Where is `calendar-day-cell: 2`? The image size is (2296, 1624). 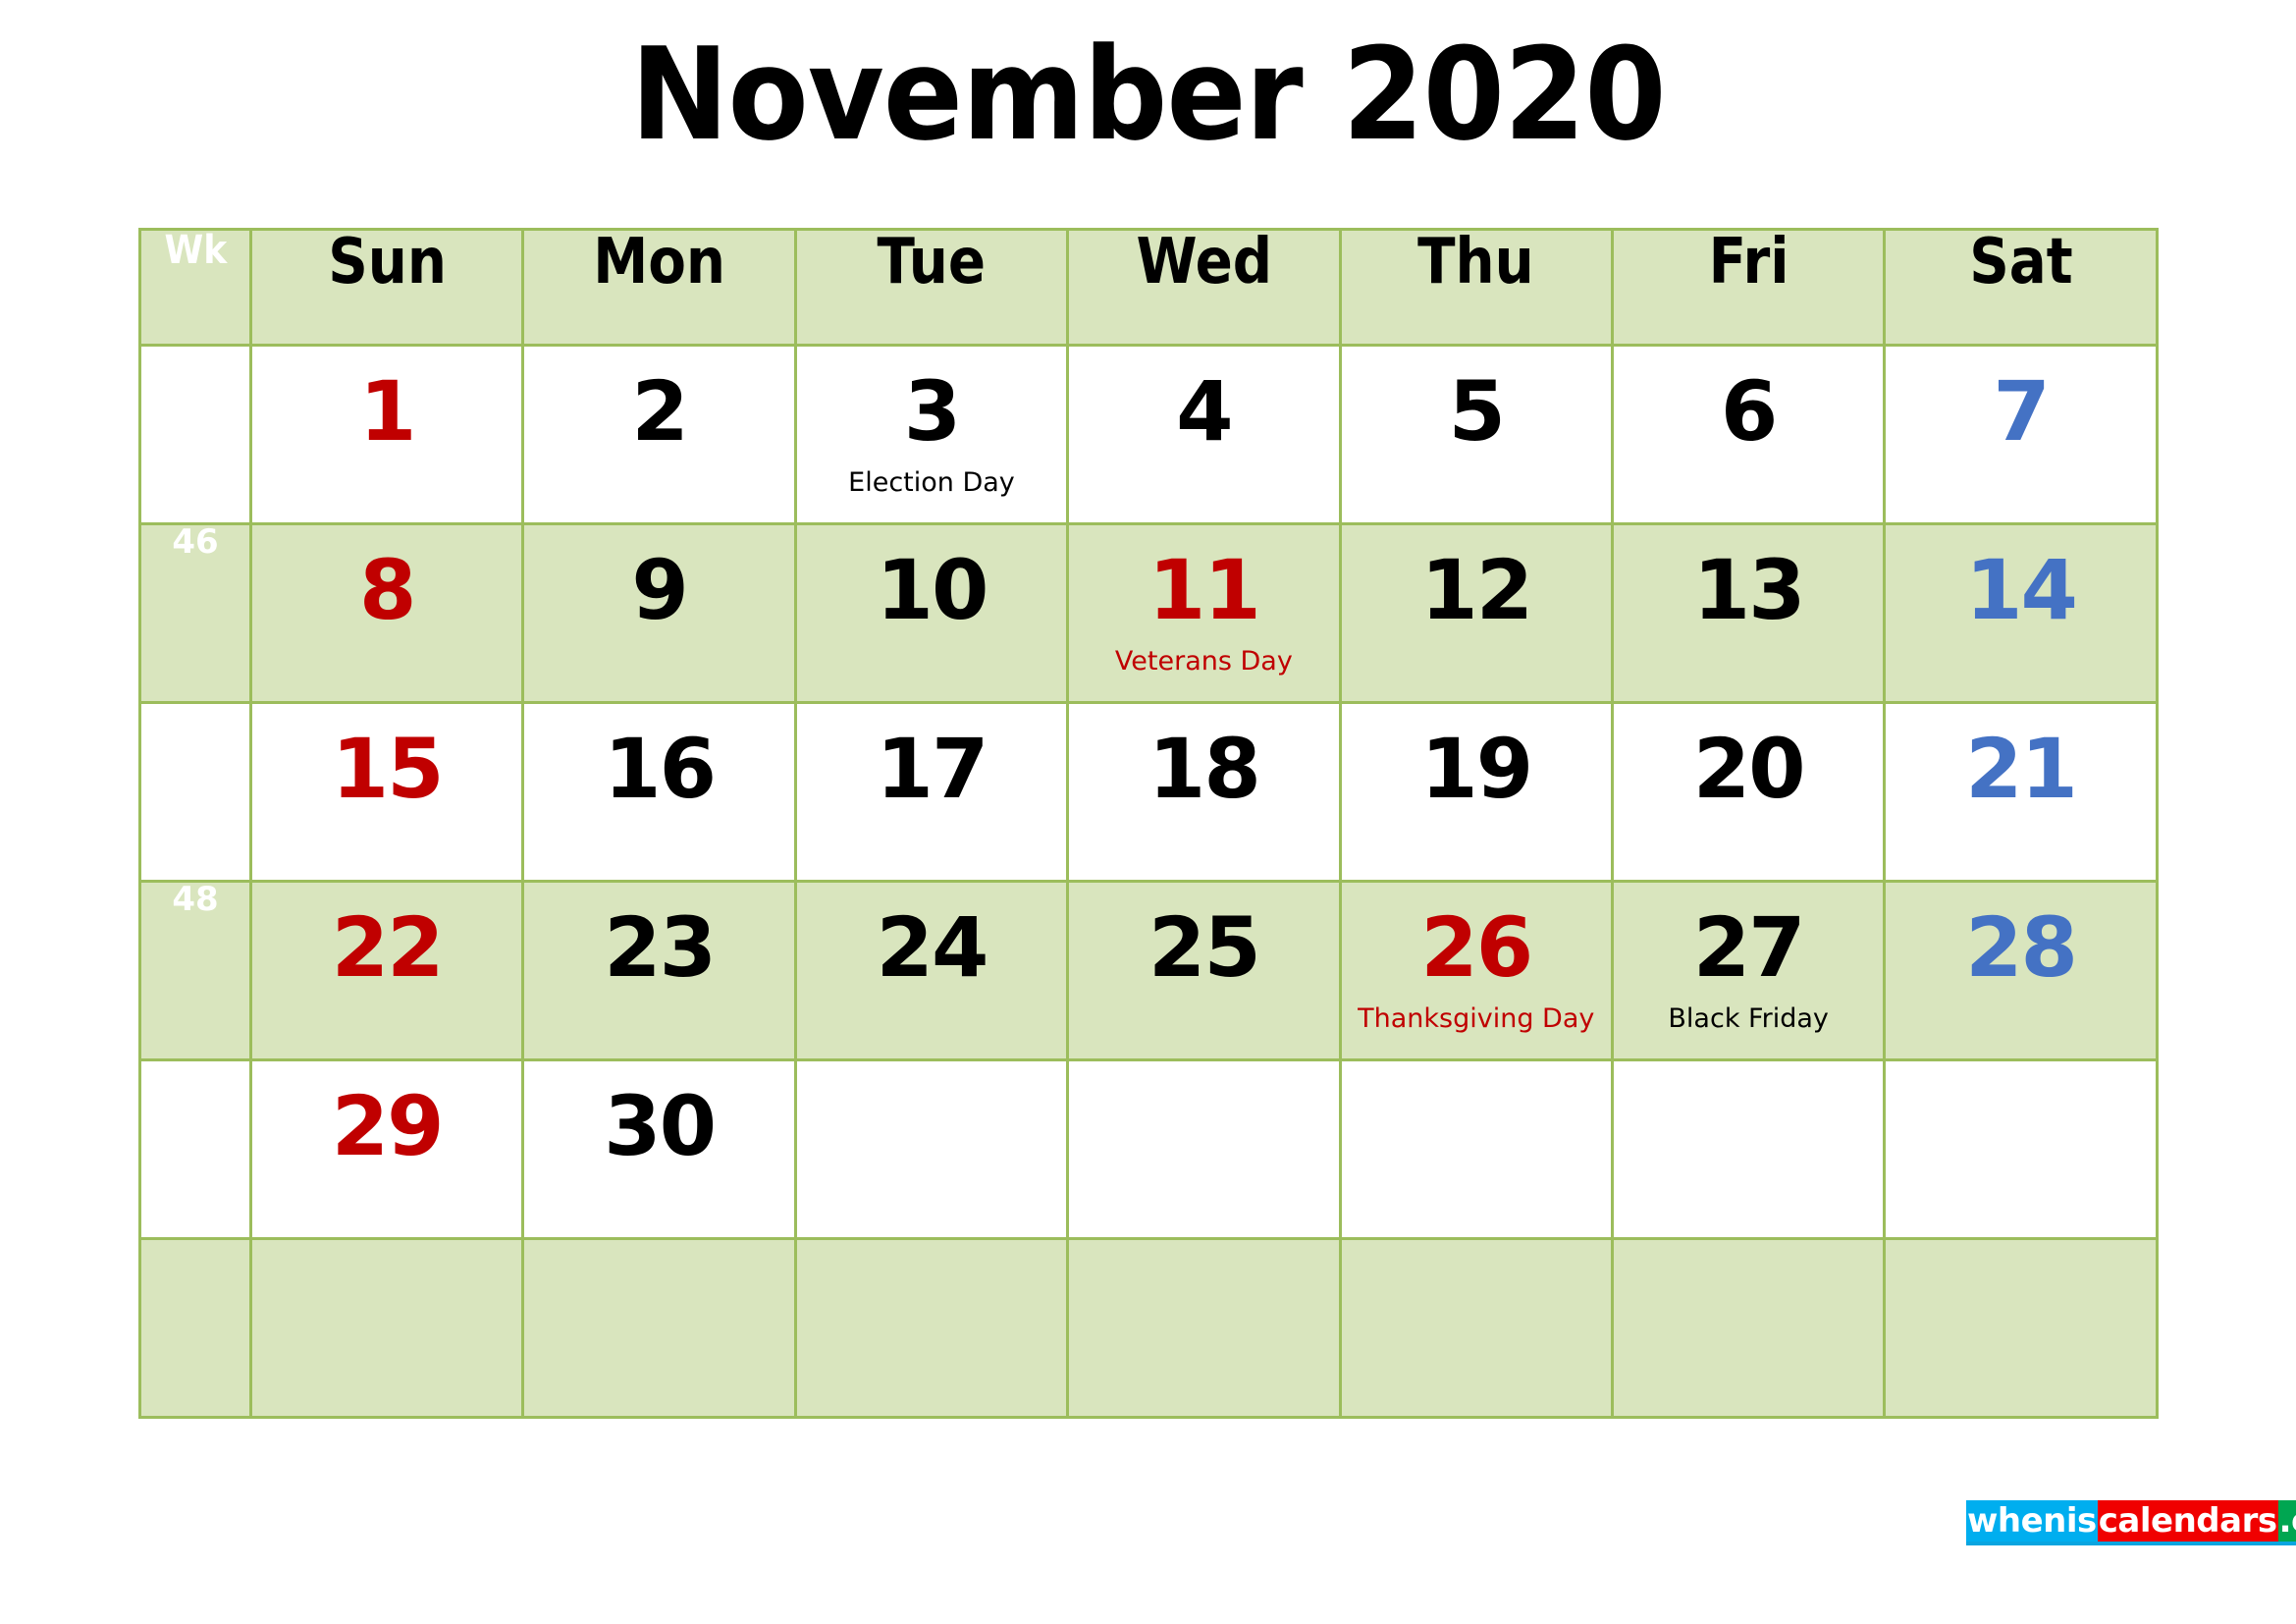 calendar-day-cell: 2 is located at coordinates (659, 434).